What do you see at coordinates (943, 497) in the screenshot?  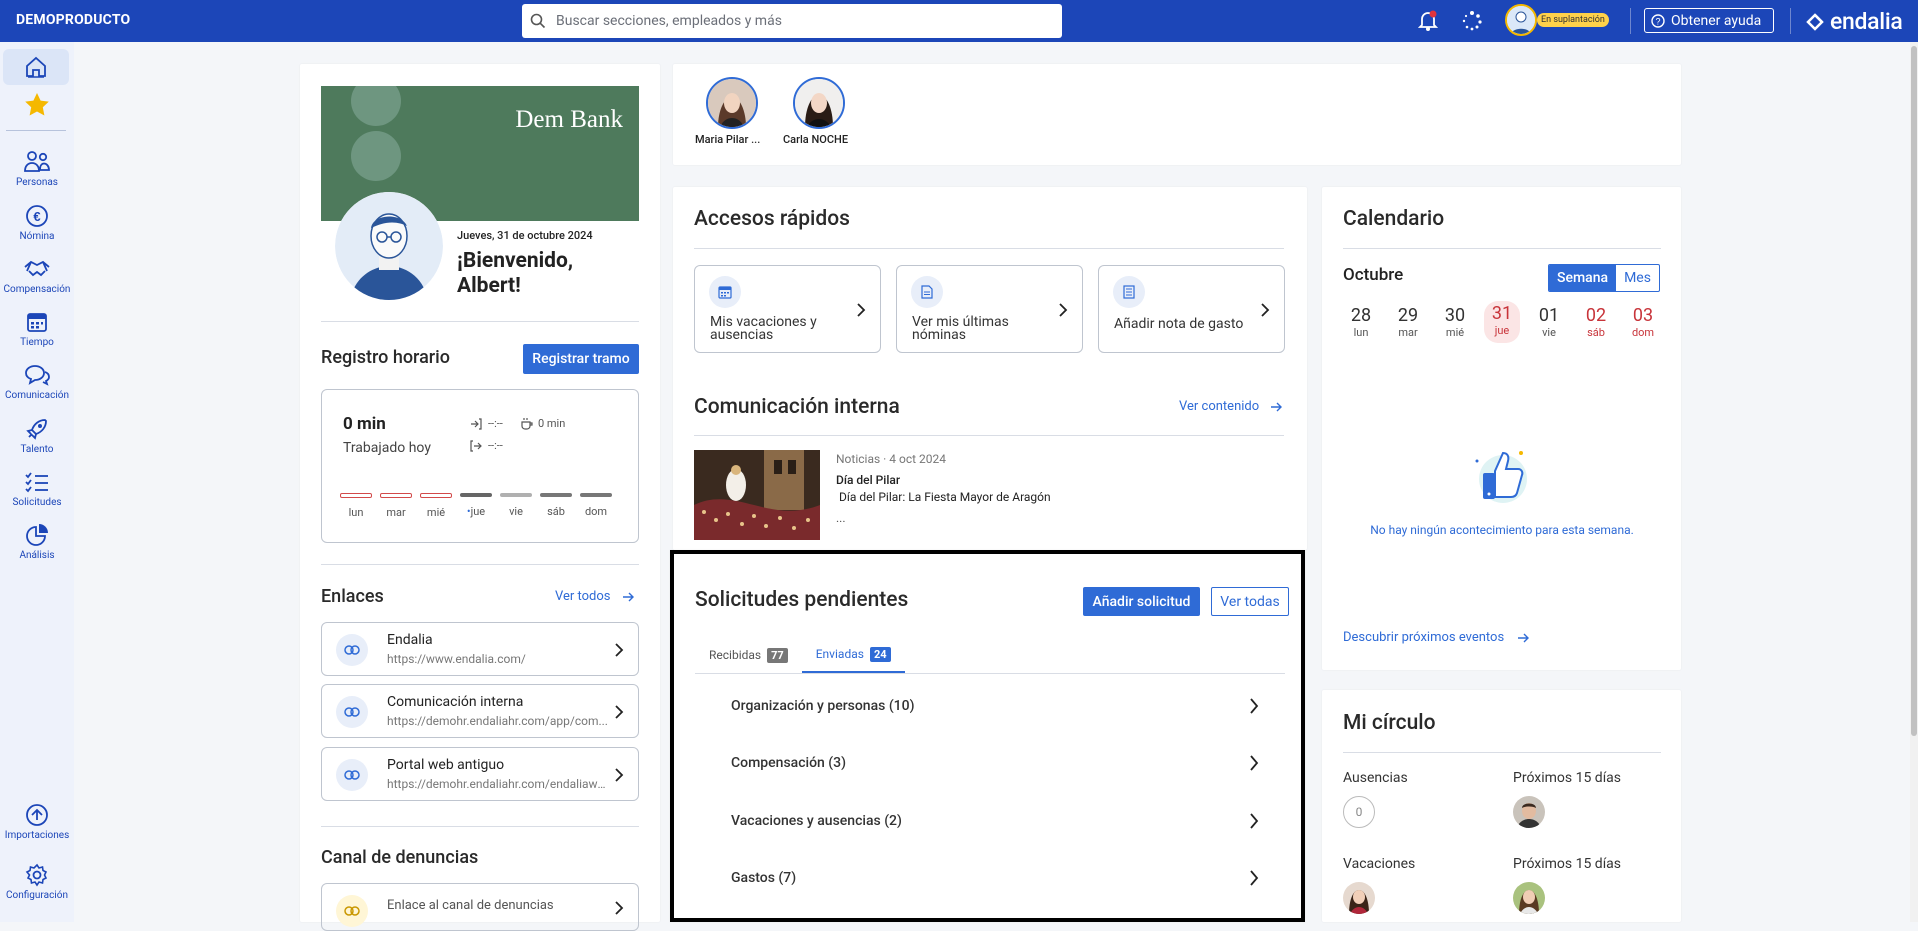 I see `news-subtitle: Día del Pilar: La Fiesta Mayor de Aragón` at bounding box center [943, 497].